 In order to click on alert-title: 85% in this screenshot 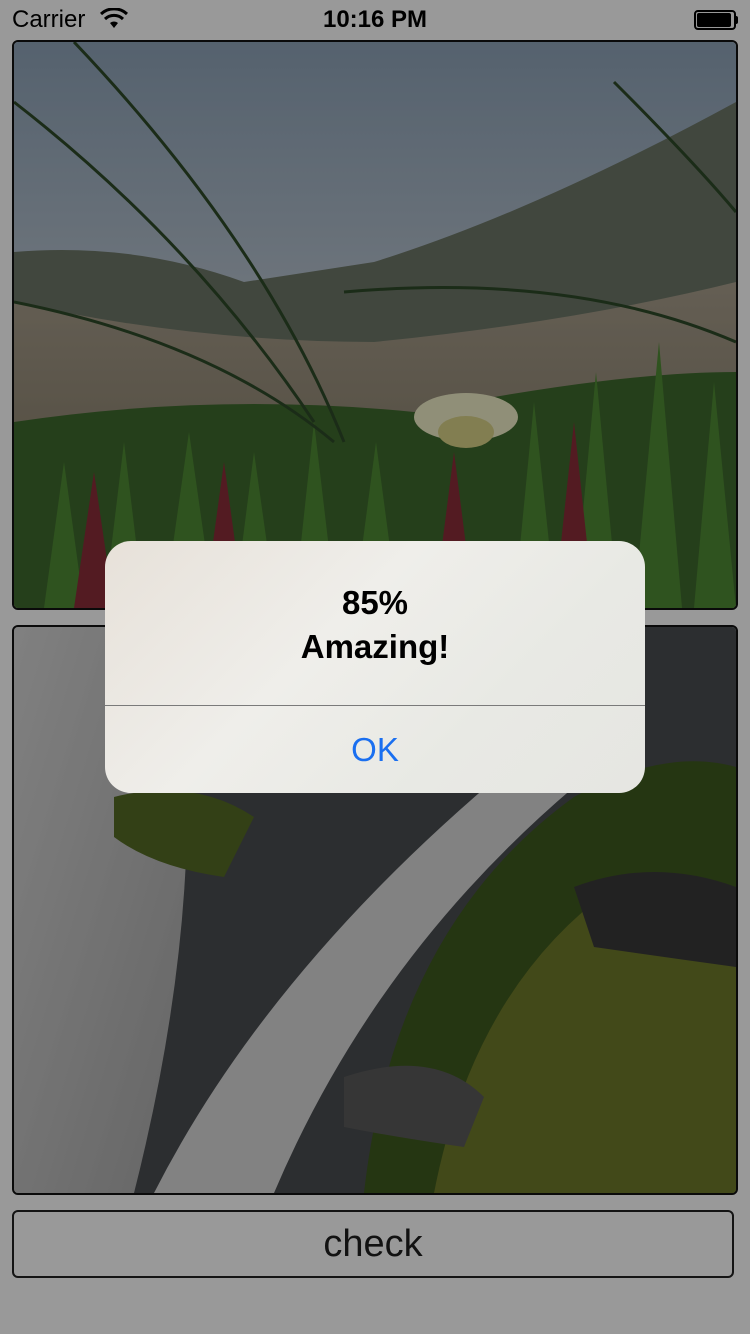, I will do `click(375, 602)`.